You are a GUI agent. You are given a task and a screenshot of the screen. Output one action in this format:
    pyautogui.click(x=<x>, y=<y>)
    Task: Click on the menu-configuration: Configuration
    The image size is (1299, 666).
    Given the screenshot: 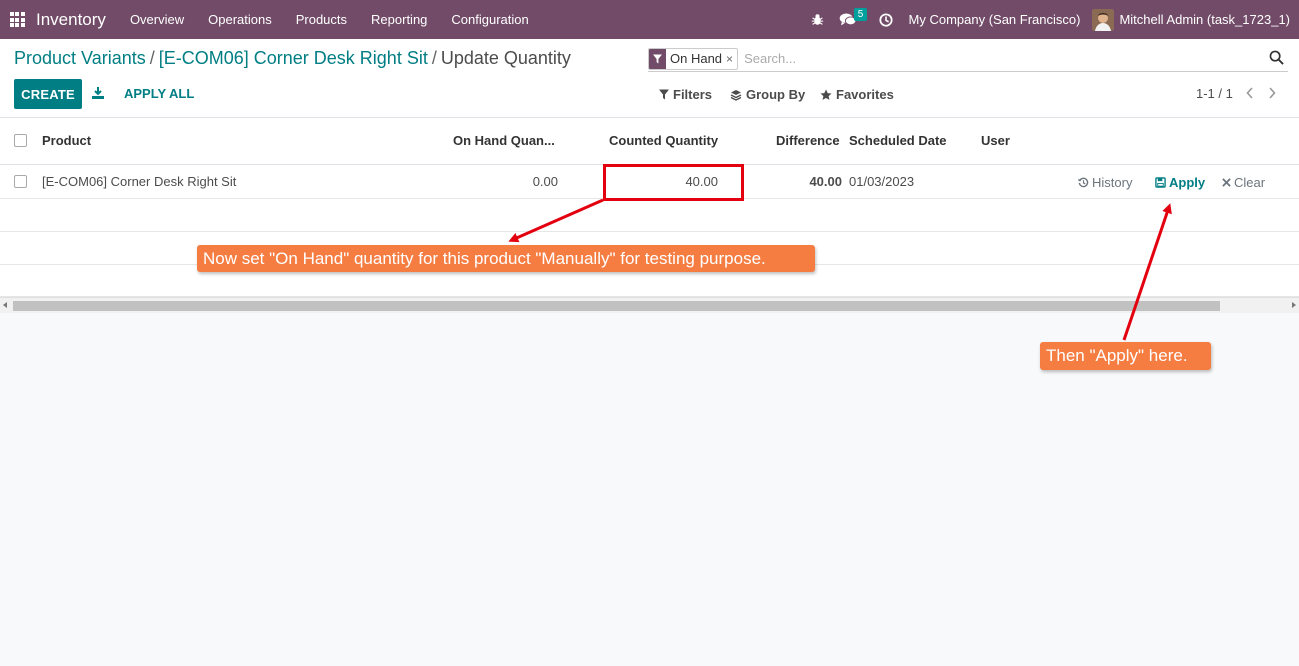 What is the action you would take?
    pyautogui.click(x=489, y=19)
    